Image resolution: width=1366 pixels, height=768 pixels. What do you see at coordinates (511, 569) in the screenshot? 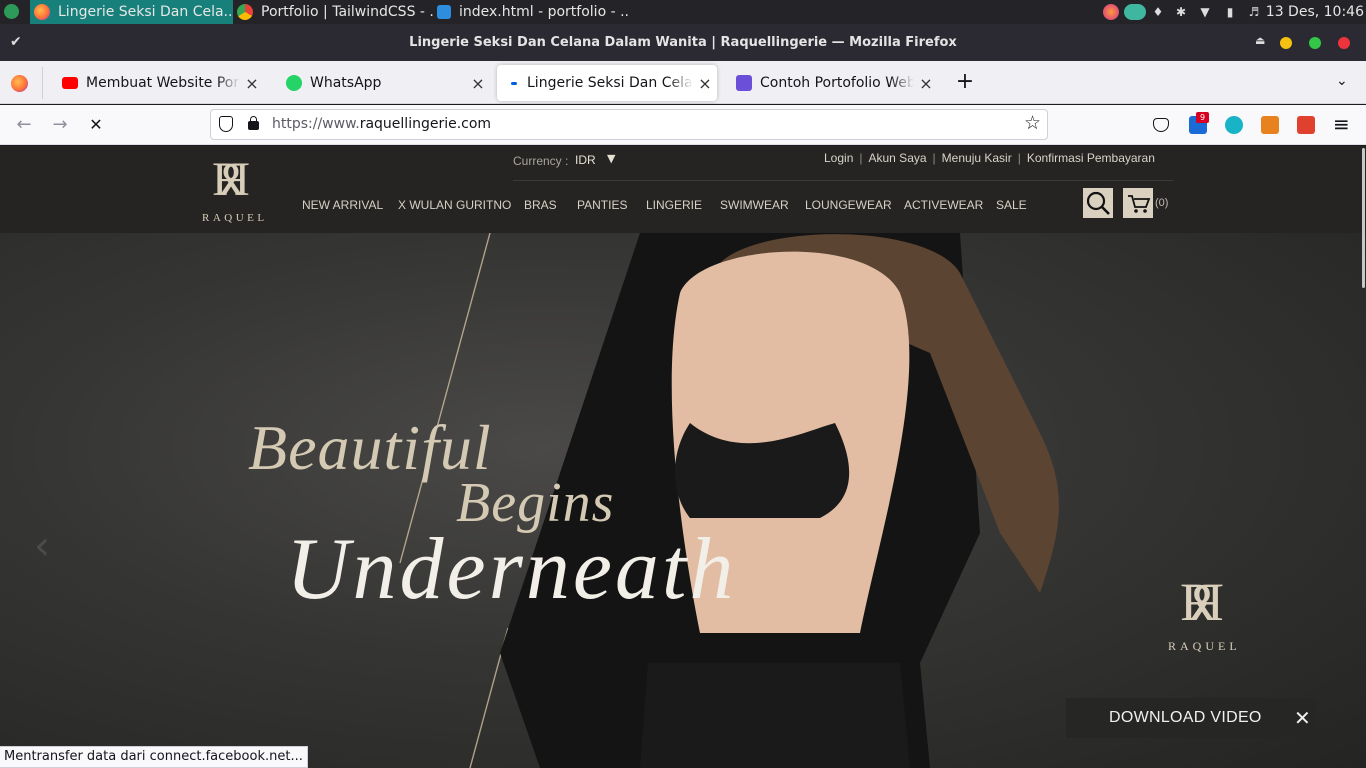
I see `hero-tagline-line3: Underneath` at bounding box center [511, 569].